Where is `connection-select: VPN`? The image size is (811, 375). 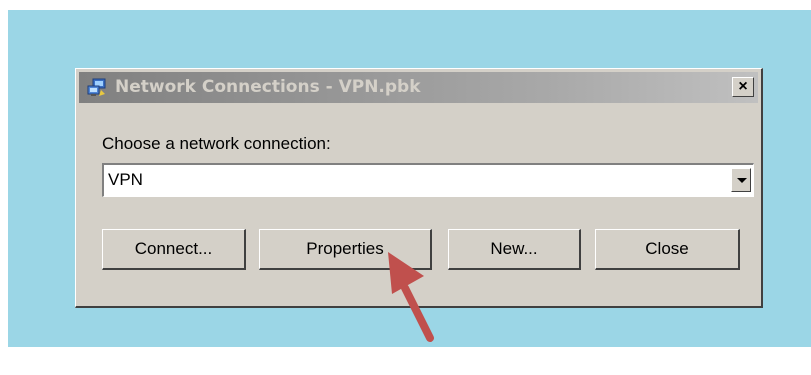 connection-select: VPN is located at coordinates (428, 180).